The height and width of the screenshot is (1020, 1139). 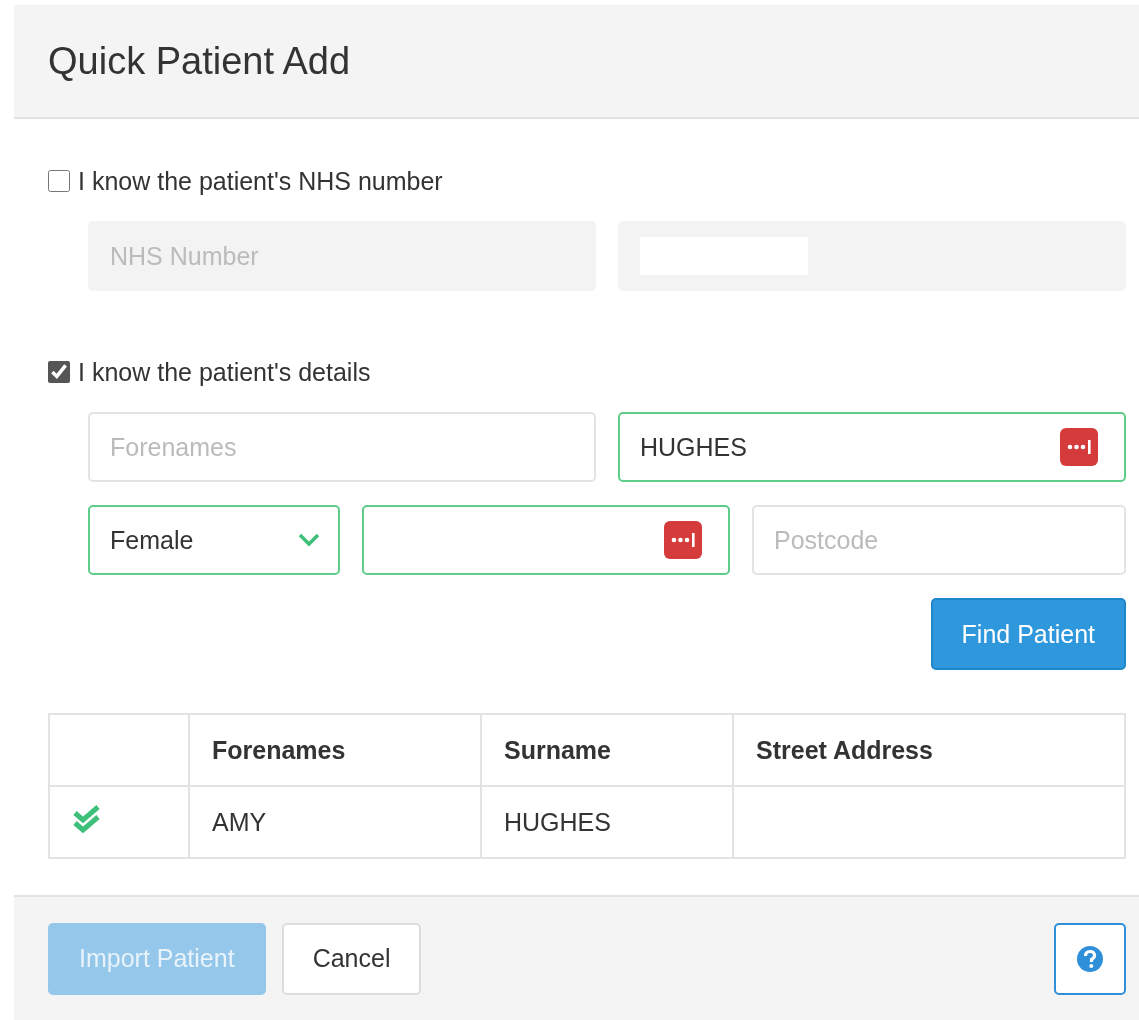 I want to click on column-header: Surname, so click(x=607, y=750).